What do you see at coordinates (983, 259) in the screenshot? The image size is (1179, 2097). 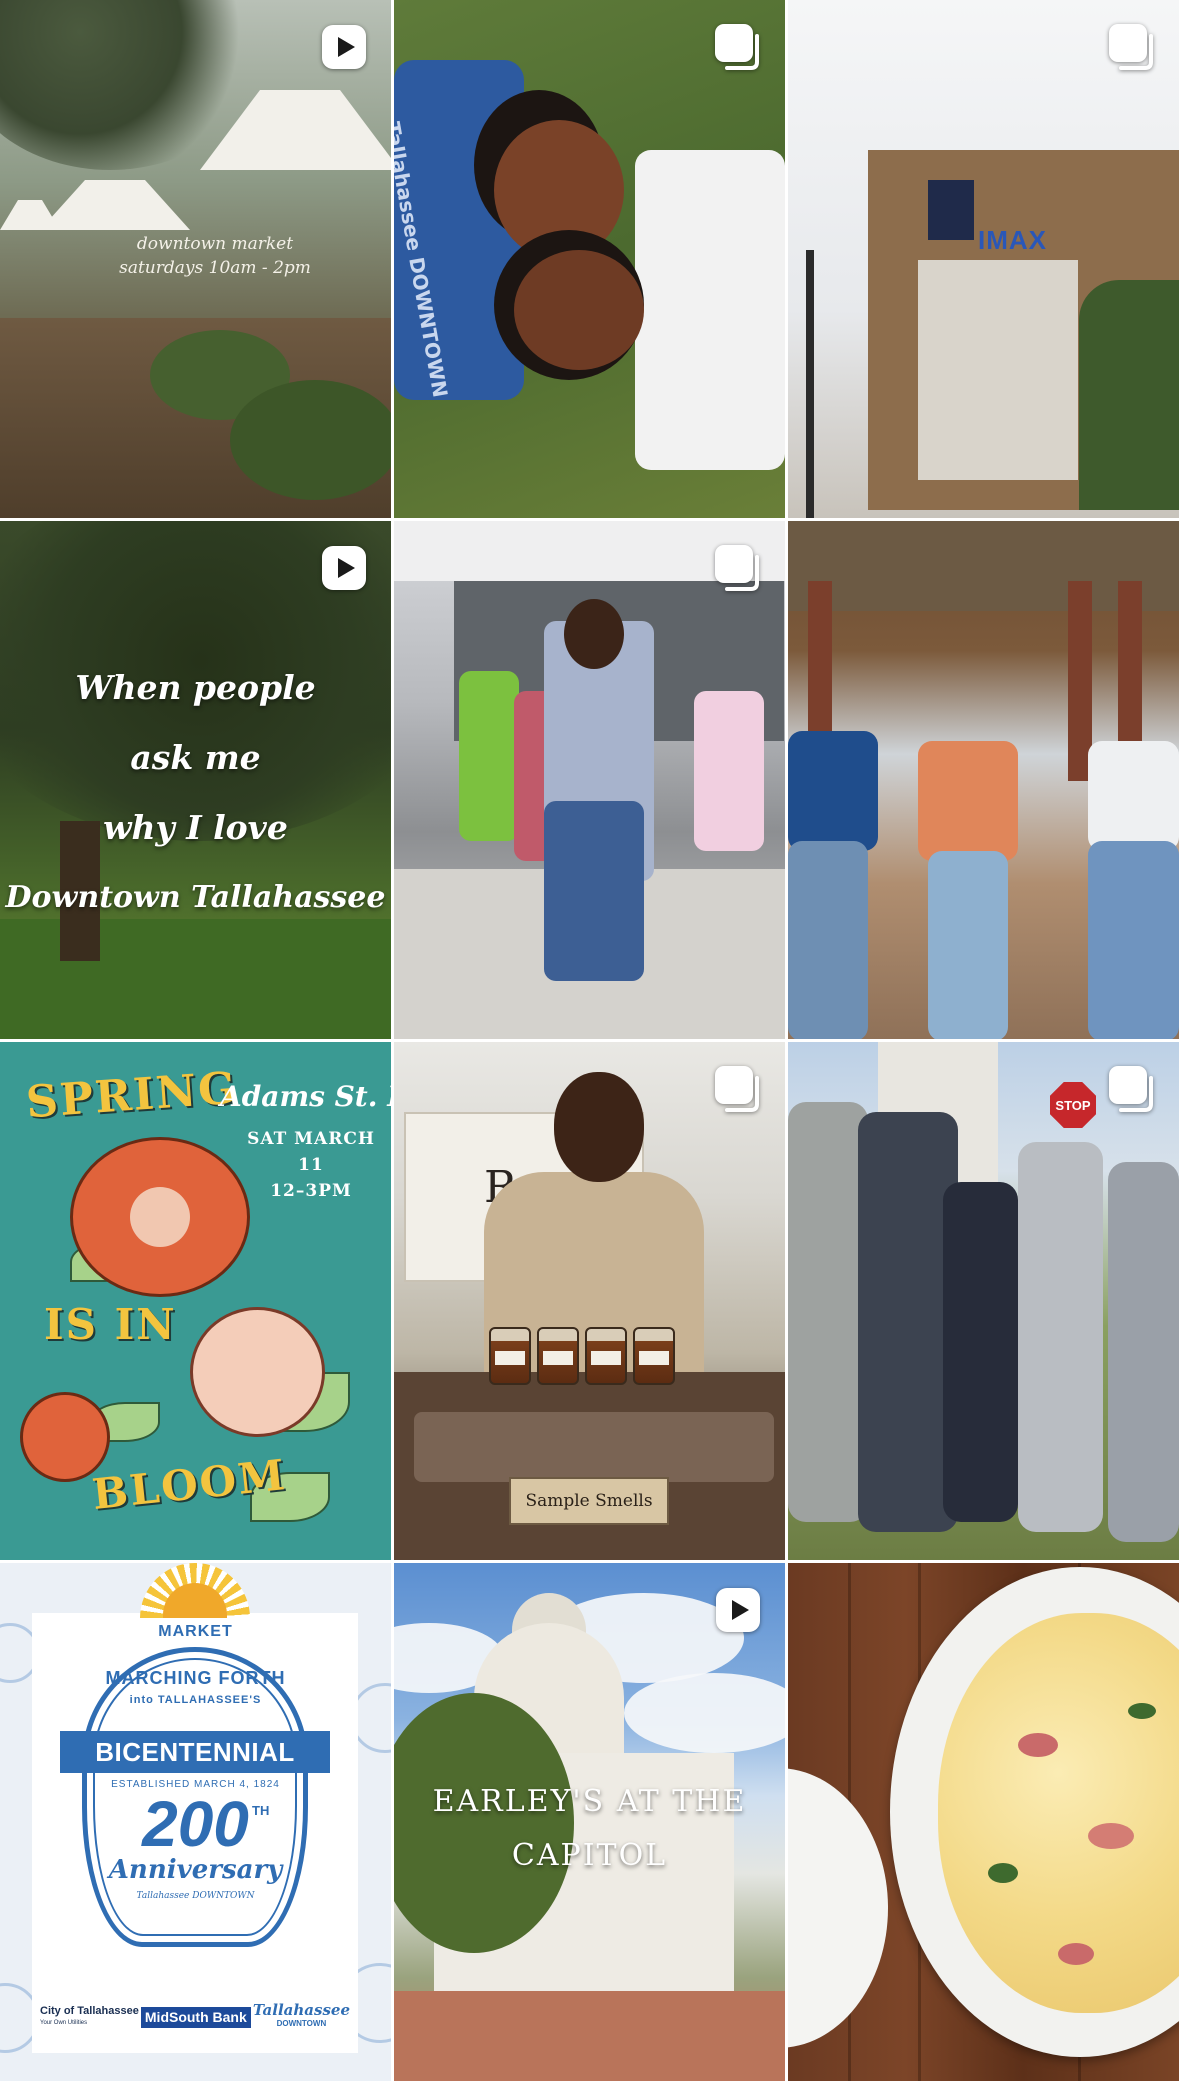 I see `post-challenger-imax: IMAX` at bounding box center [983, 259].